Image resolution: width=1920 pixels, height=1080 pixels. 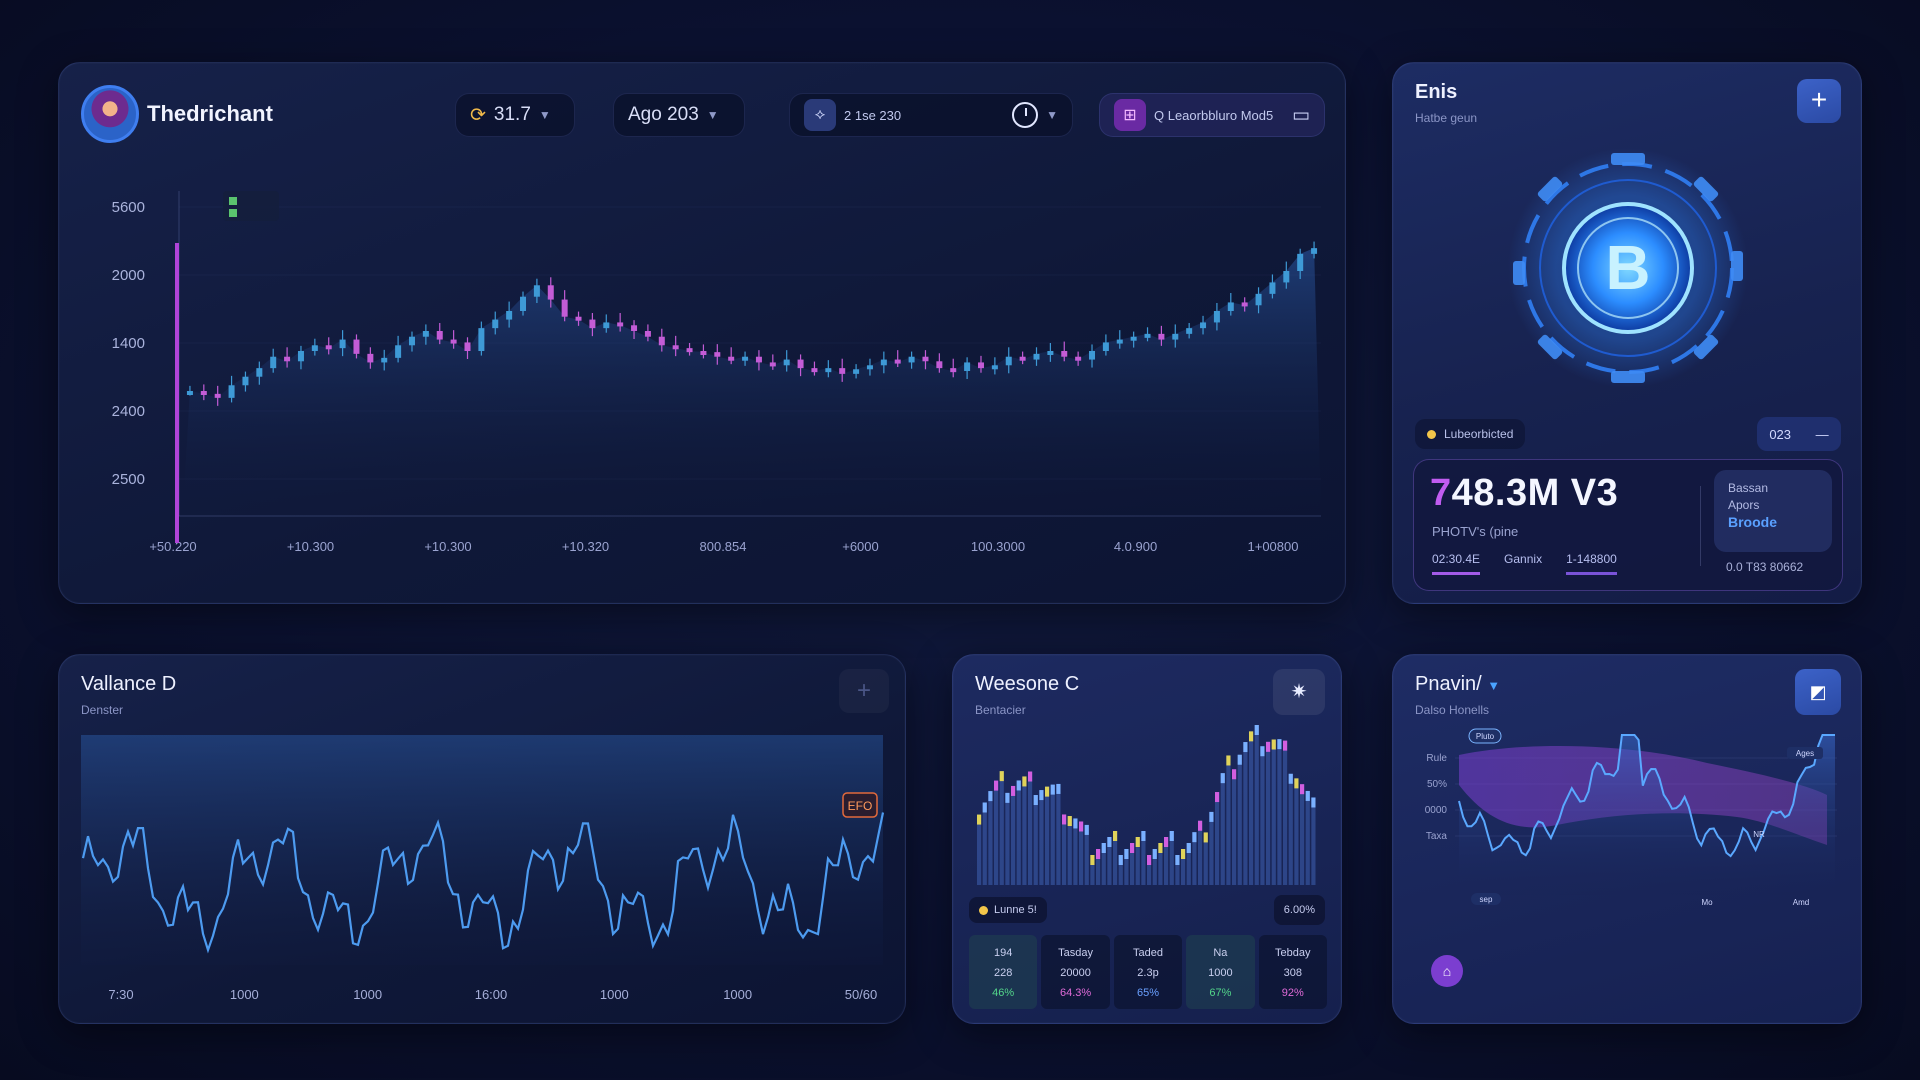 I want to click on x-tick-label: +6000, so click(x=860, y=546).